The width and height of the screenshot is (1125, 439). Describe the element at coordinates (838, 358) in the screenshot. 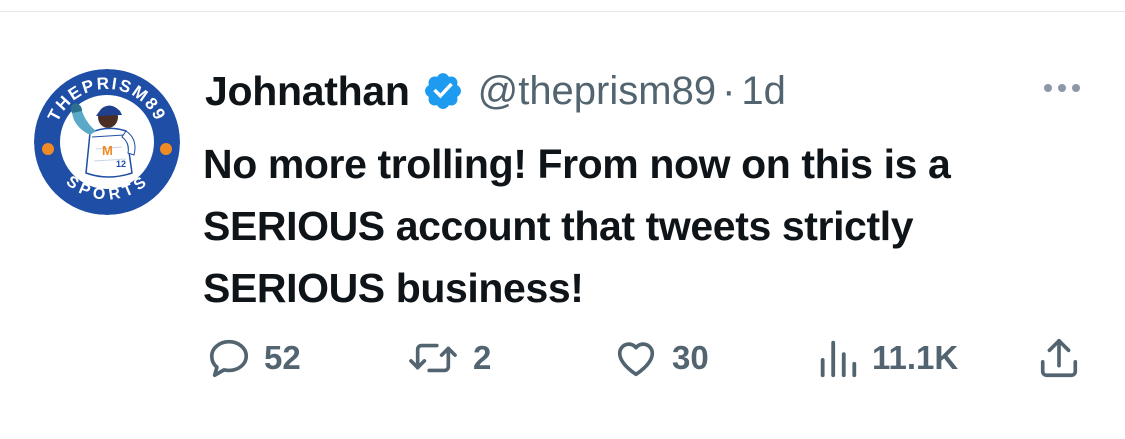

I see `views-icon` at that location.